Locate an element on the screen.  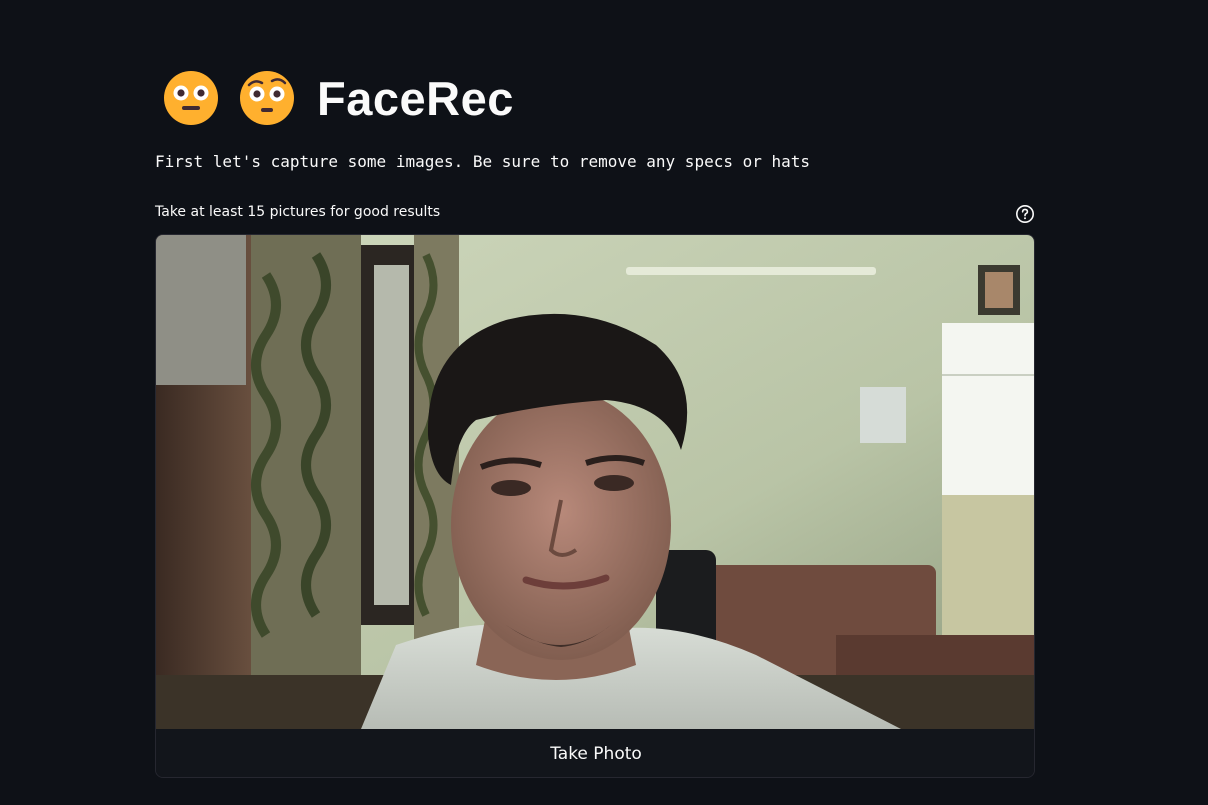
page-title: FaceRec is located at coordinates (415, 98).